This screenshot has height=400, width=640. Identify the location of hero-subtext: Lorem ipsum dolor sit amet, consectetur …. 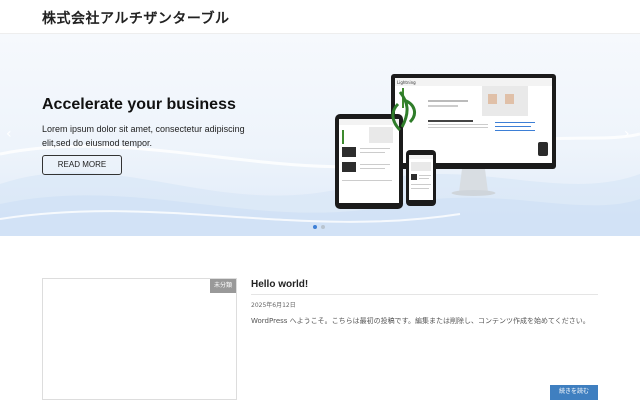
(143, 136).